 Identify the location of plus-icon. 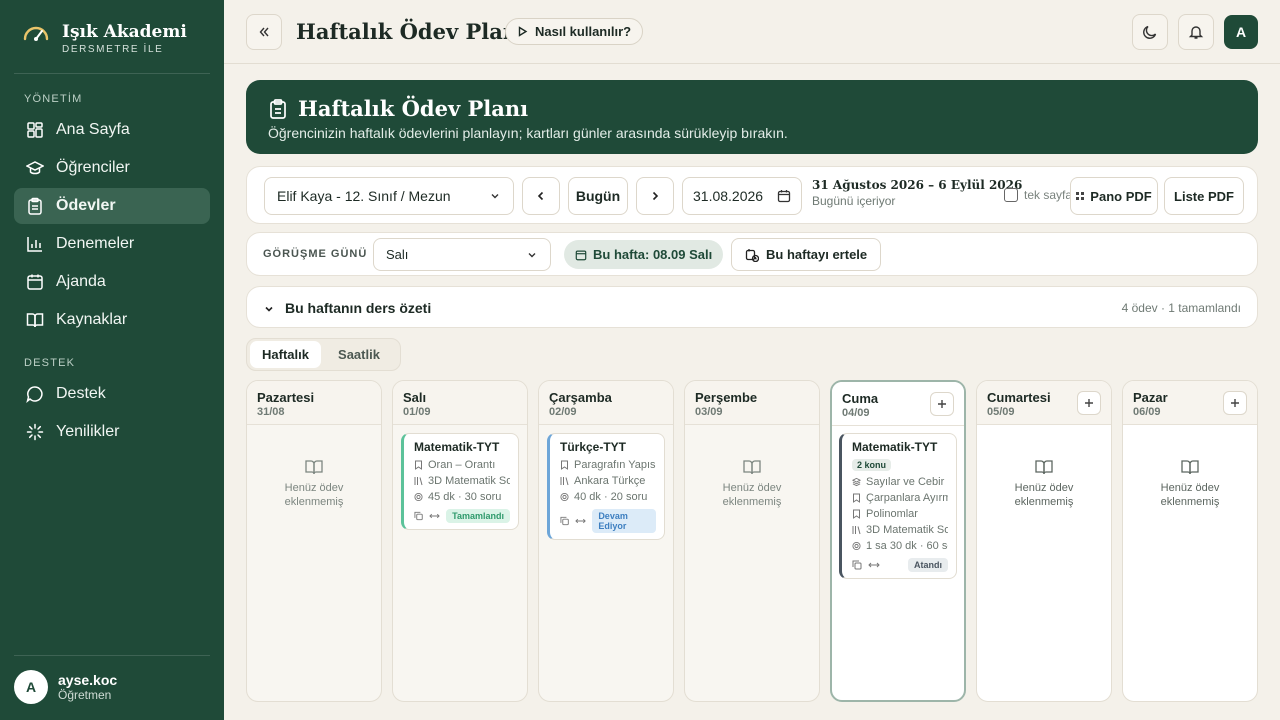
(1235, 403).